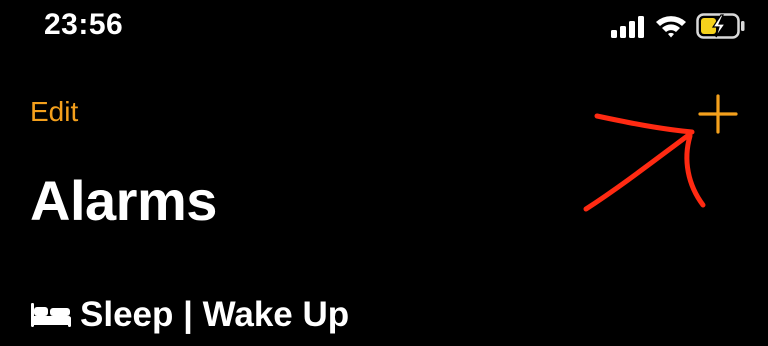 Image resolution: width=768 pixels, height=346 pixels. I want to click on page-title: Alarms, so click(123, 200).